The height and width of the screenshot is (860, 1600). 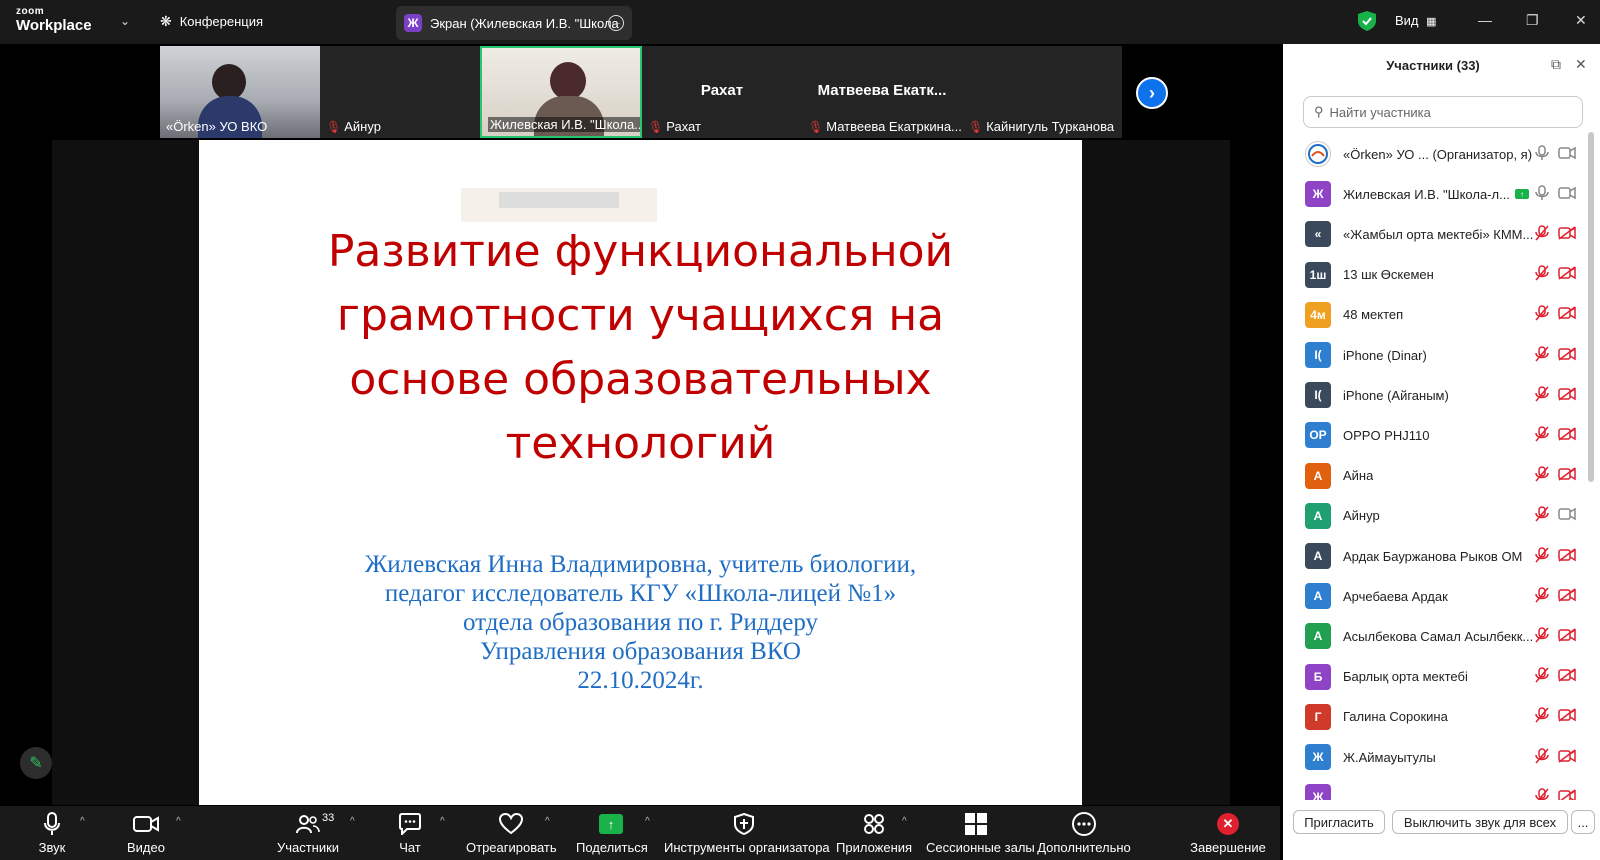 I want to click on close-panel-icon: ✕, so click(x=1581, y=64).